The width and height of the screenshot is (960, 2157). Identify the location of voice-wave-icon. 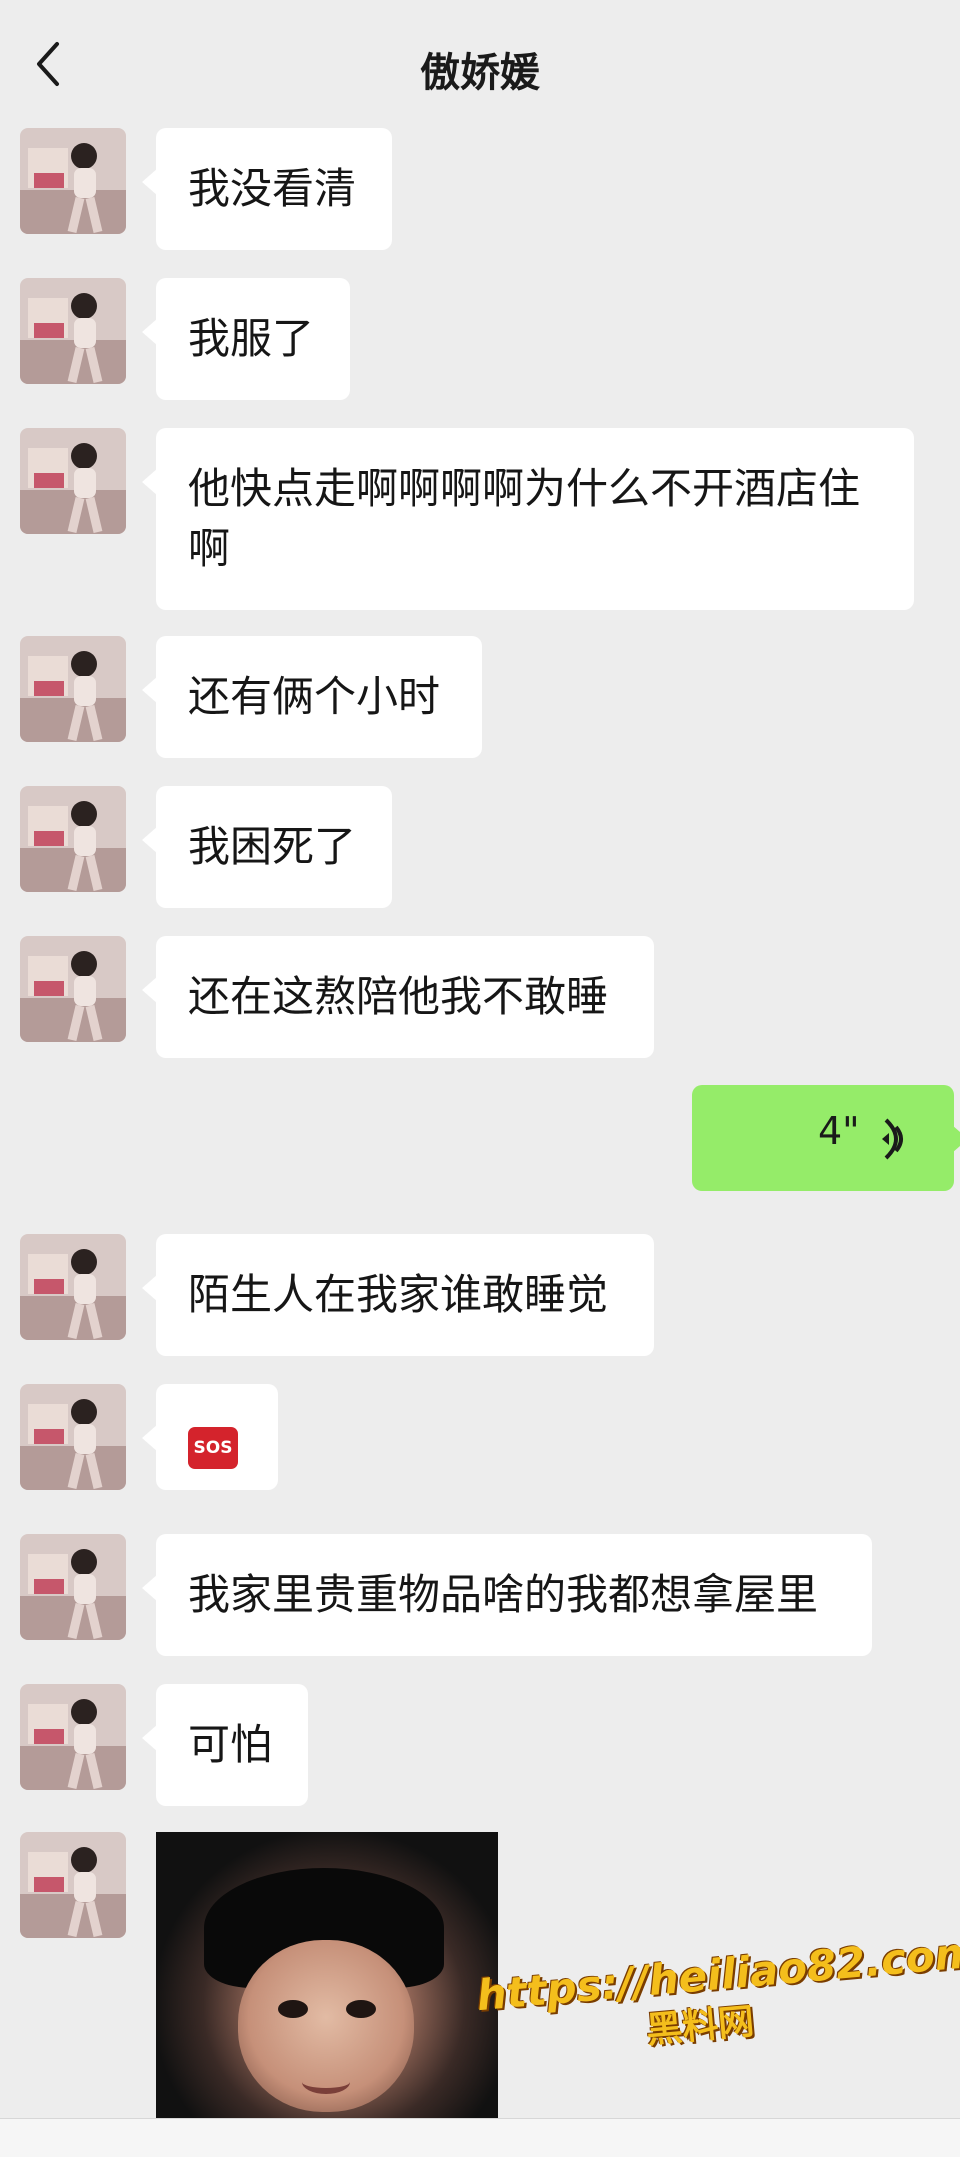
(892, 1139).